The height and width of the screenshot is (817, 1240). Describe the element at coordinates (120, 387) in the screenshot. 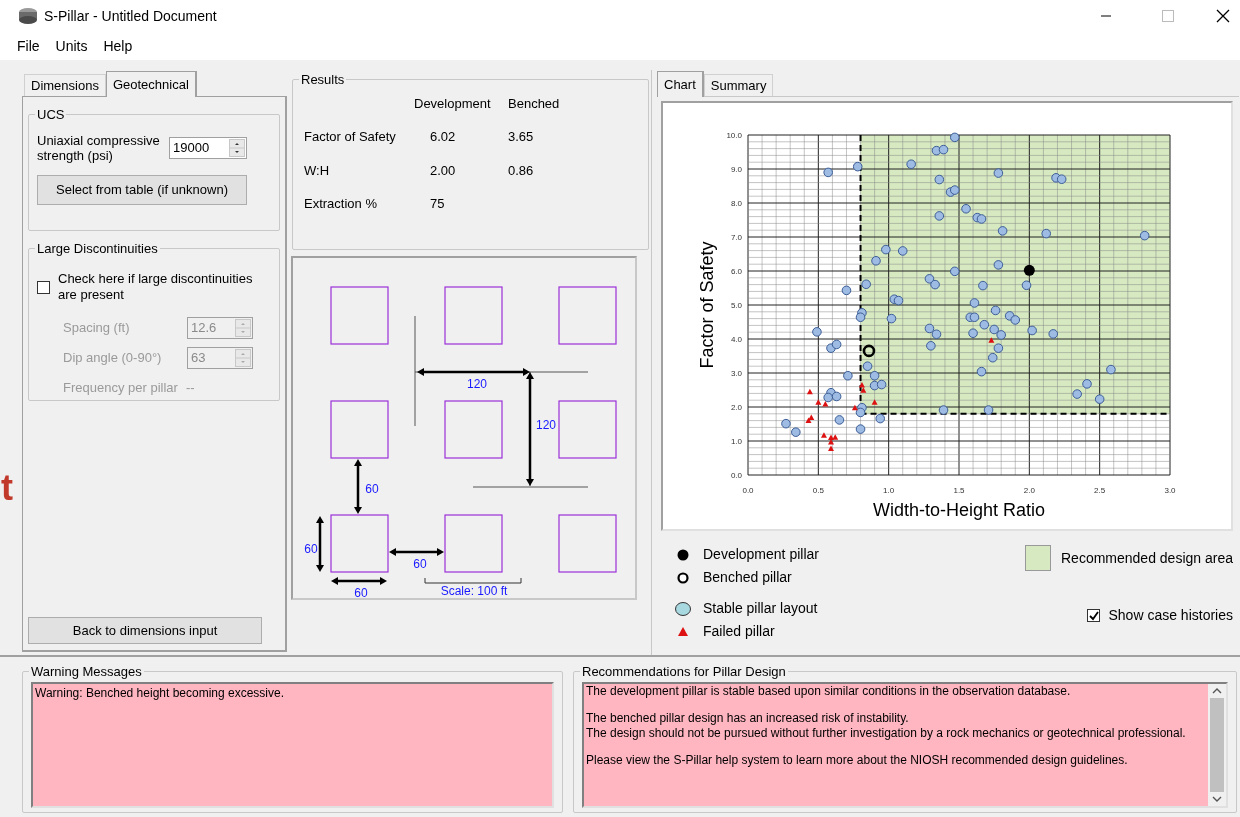

I see `field-label: Frequency per pillar` at that location.